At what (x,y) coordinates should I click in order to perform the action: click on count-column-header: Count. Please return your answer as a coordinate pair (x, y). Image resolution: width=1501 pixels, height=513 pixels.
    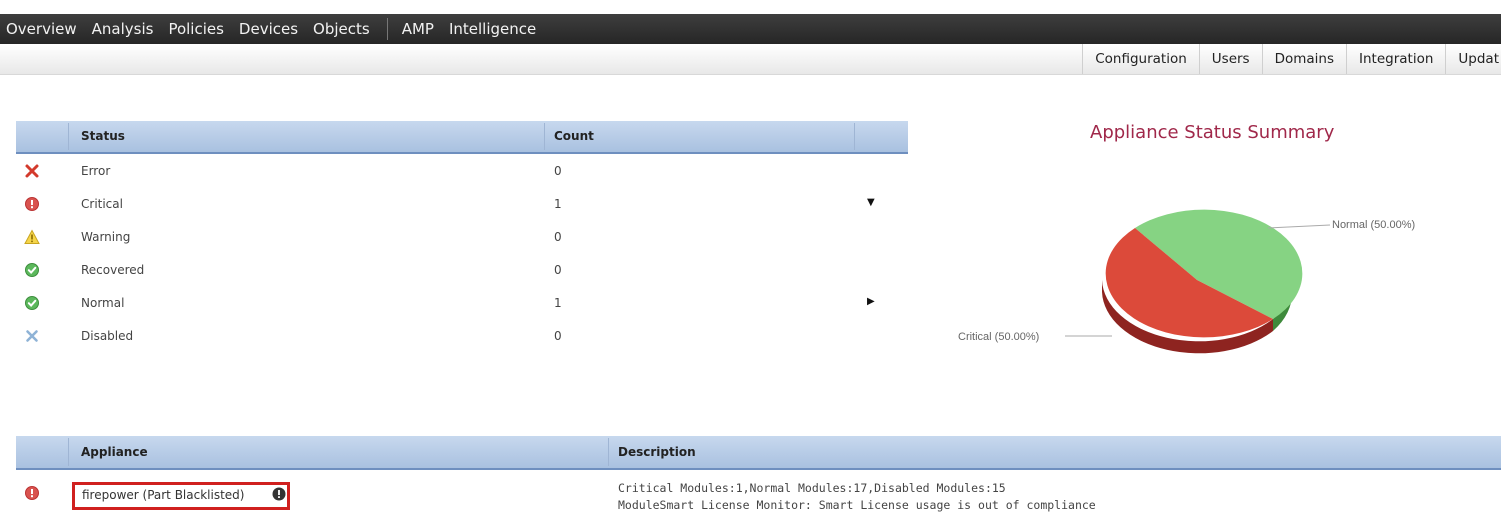
    Looking at the image, I should click on (574, 136).